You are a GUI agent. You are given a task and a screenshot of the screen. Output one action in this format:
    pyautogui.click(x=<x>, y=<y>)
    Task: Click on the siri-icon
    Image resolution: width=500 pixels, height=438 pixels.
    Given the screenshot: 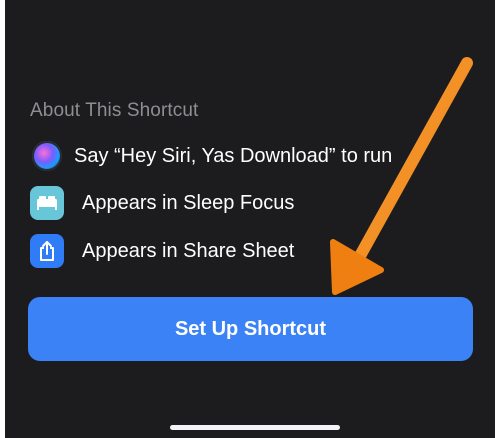 What is the action you would take?
    pyautogui.click(x=47, y=156)
    